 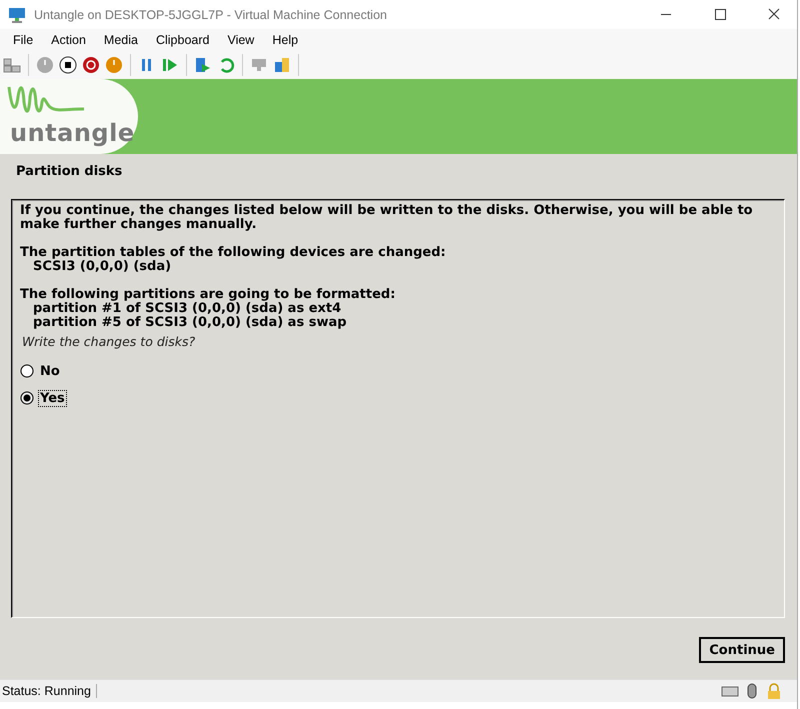 I want to click on menu-item: View, so click(x=241, y=40).